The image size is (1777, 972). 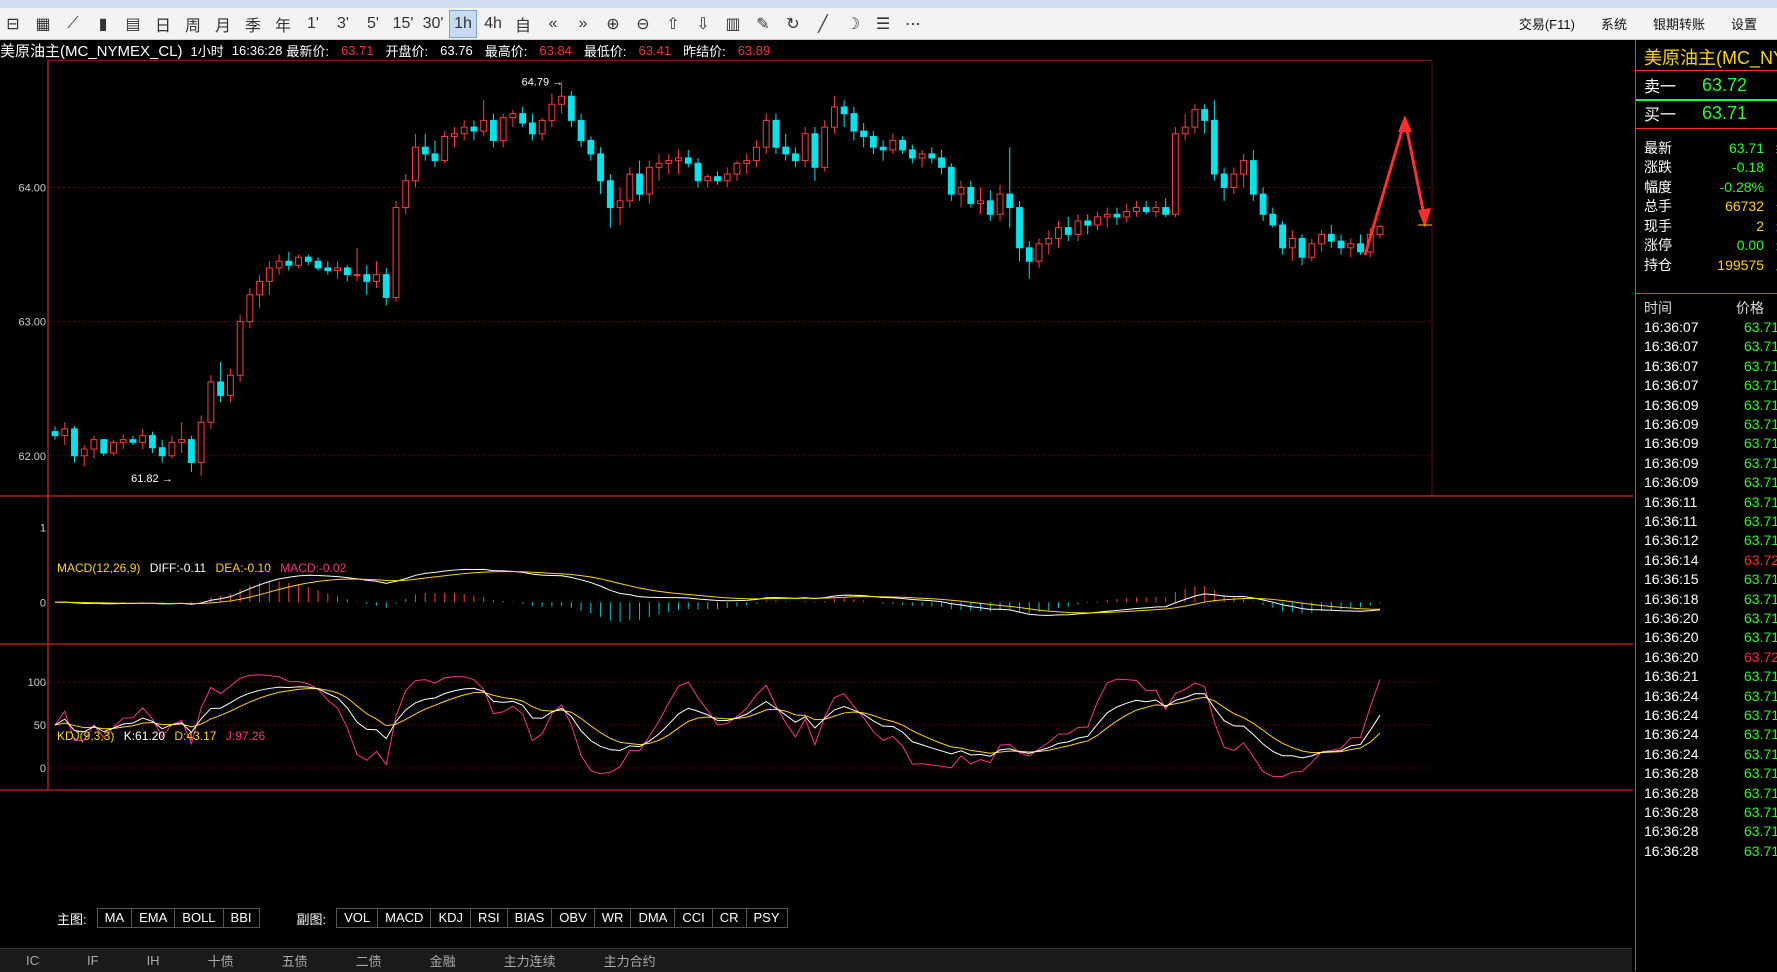 I want to click on sub-indicator-tab: MACD, so click(x=404, y=918).